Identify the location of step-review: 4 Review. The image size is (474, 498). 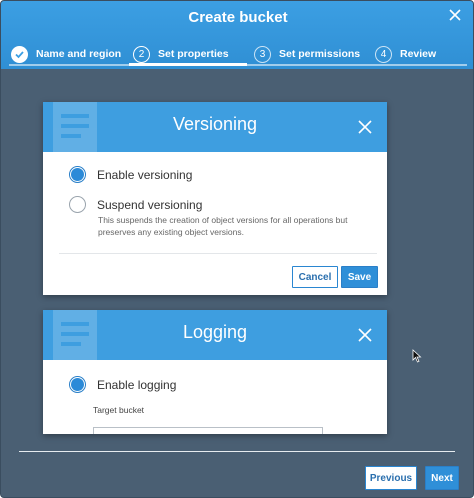
(405, 54).